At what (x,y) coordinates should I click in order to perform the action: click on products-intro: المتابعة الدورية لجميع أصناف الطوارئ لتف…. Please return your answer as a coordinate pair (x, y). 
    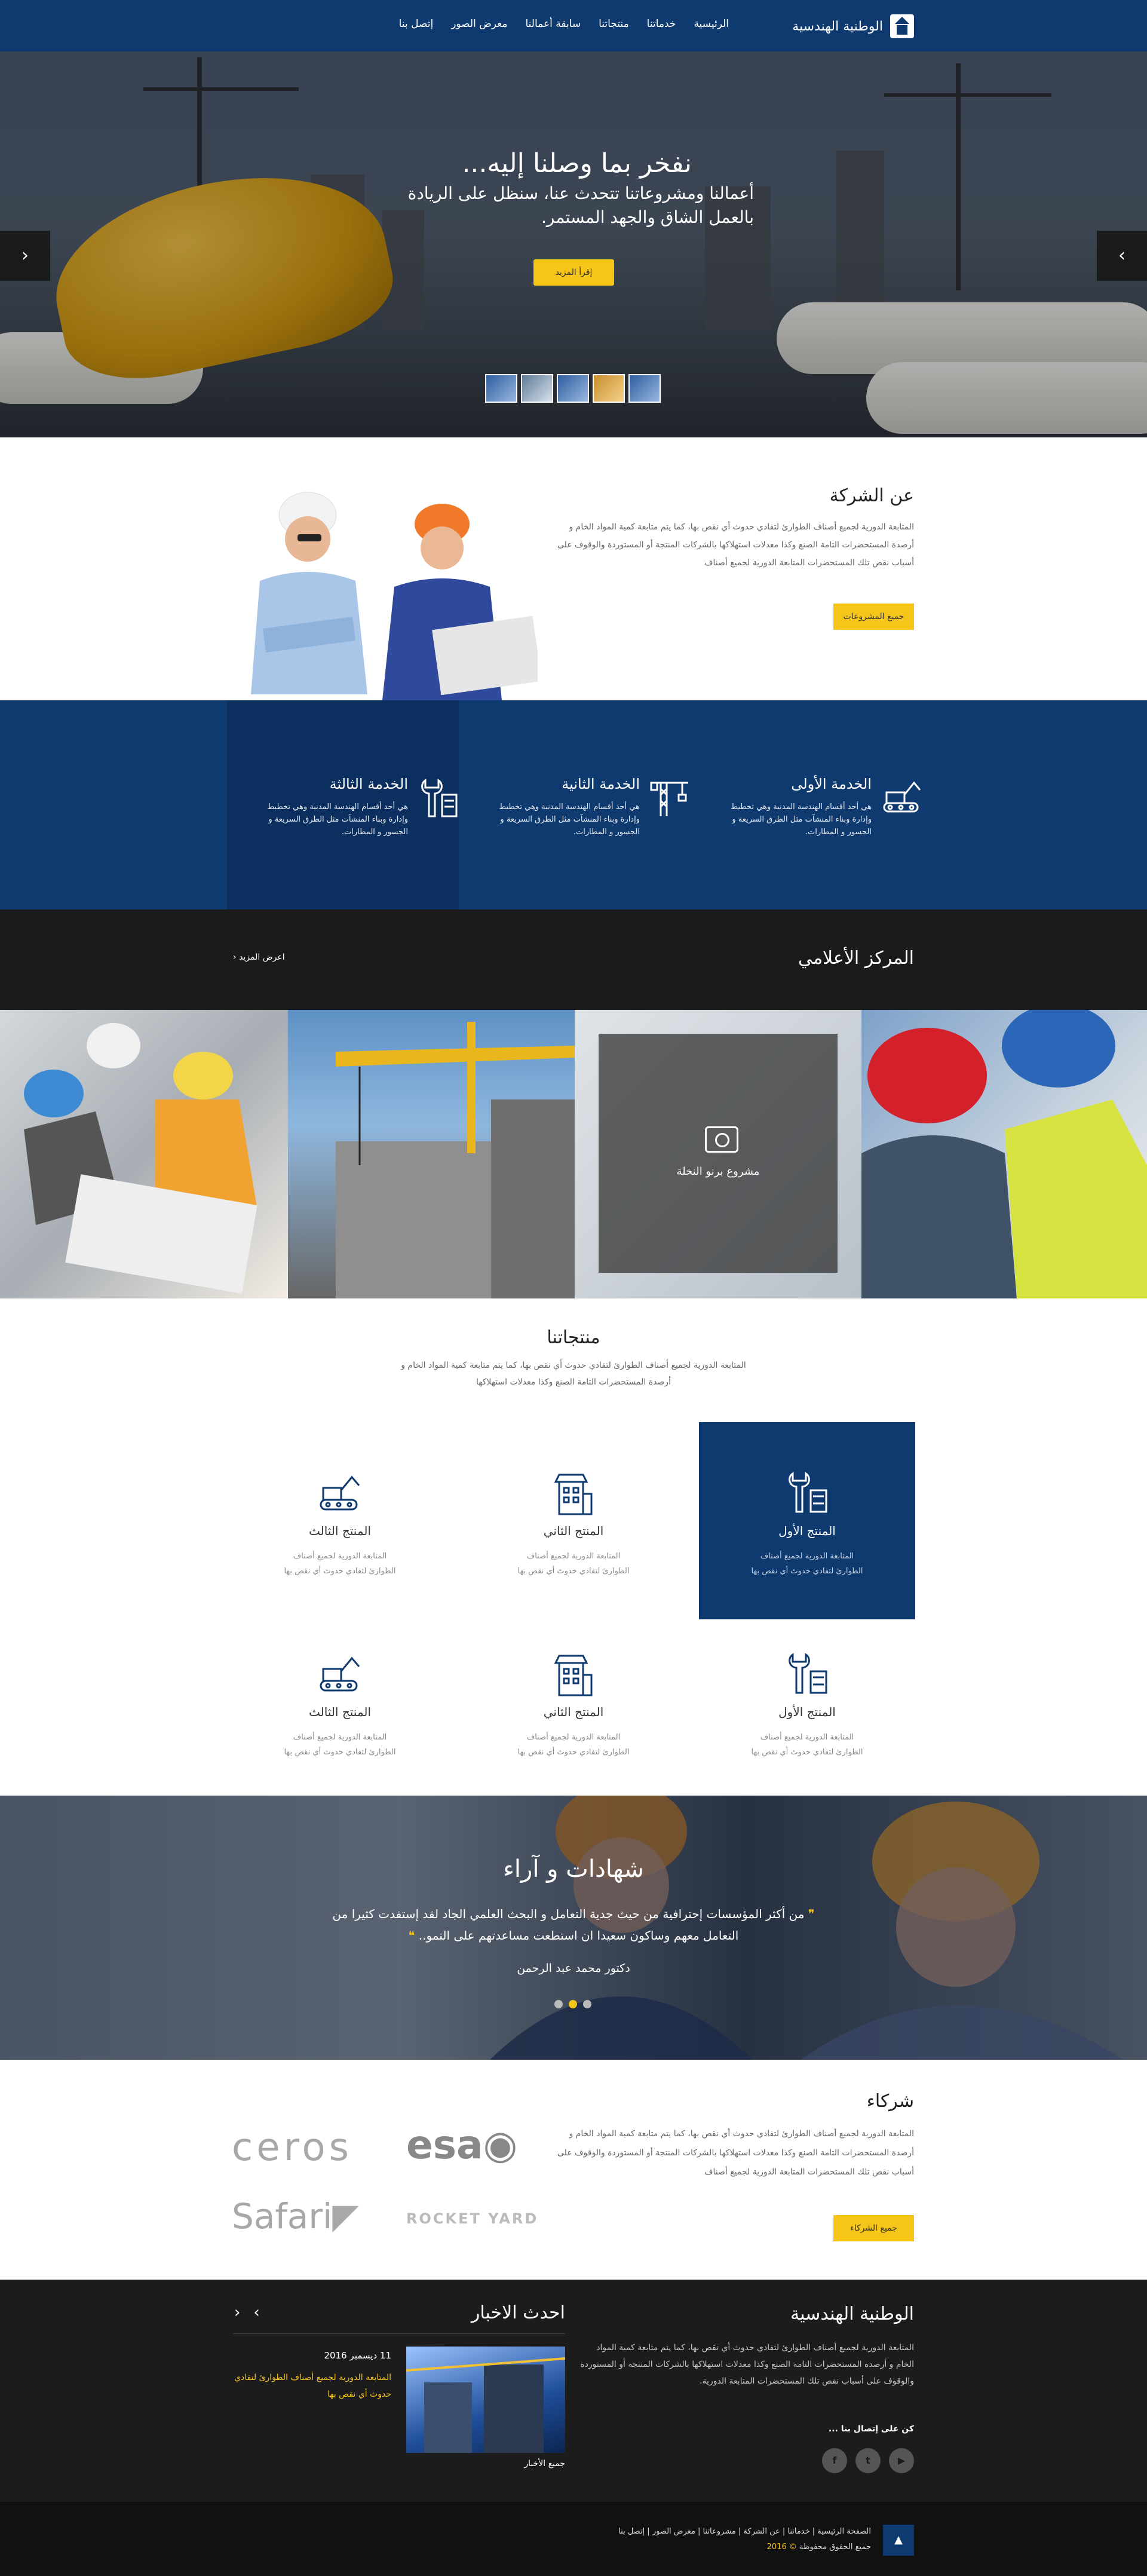
    Looking at the image, I should click on (573, 1374).